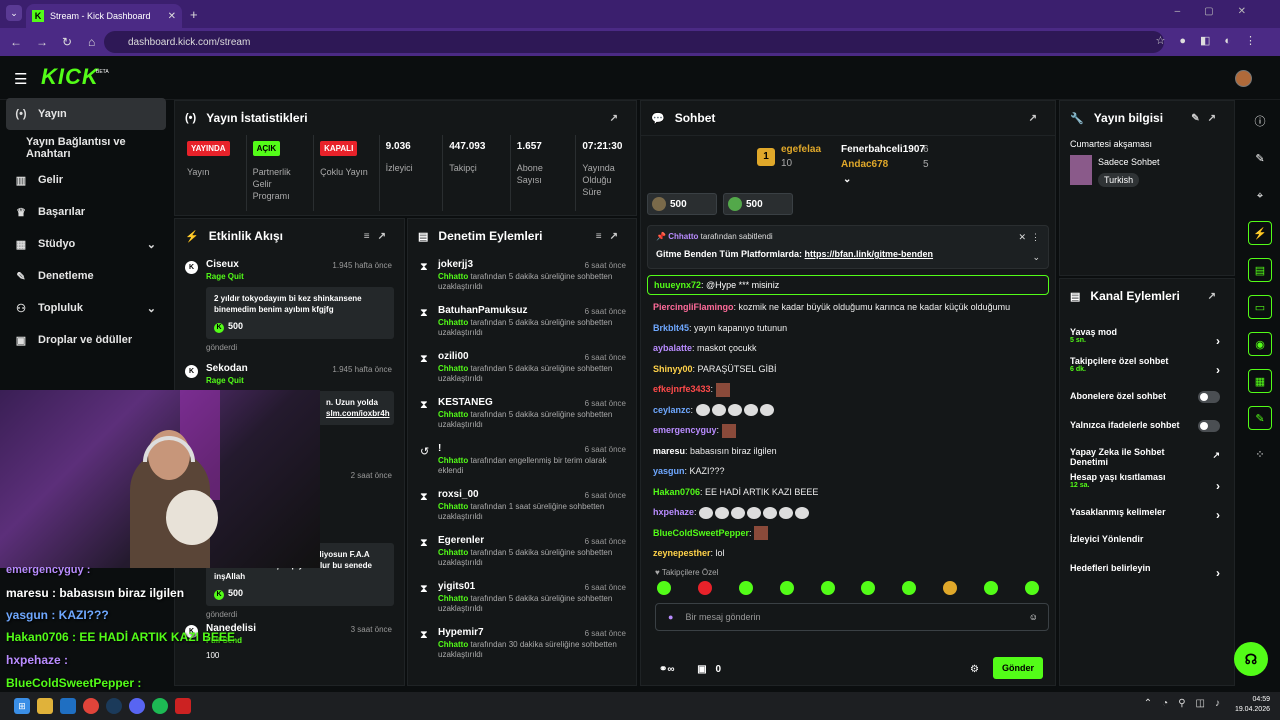 The image size is (1280, 720). Describe the element at coordinates (634, 42) in the screenshot. I see `url-input: dashboard.kick.com/stream` at that location.